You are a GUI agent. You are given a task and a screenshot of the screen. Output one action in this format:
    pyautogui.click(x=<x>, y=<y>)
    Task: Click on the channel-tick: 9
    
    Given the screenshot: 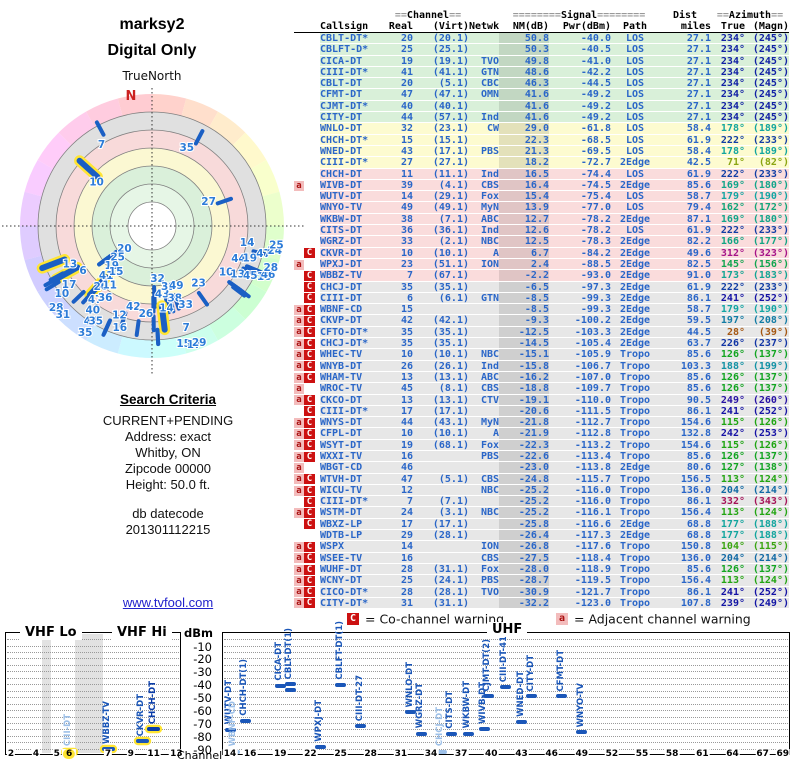 What is the action you would take?
    pyautogui.click(x=130, y=754)
    